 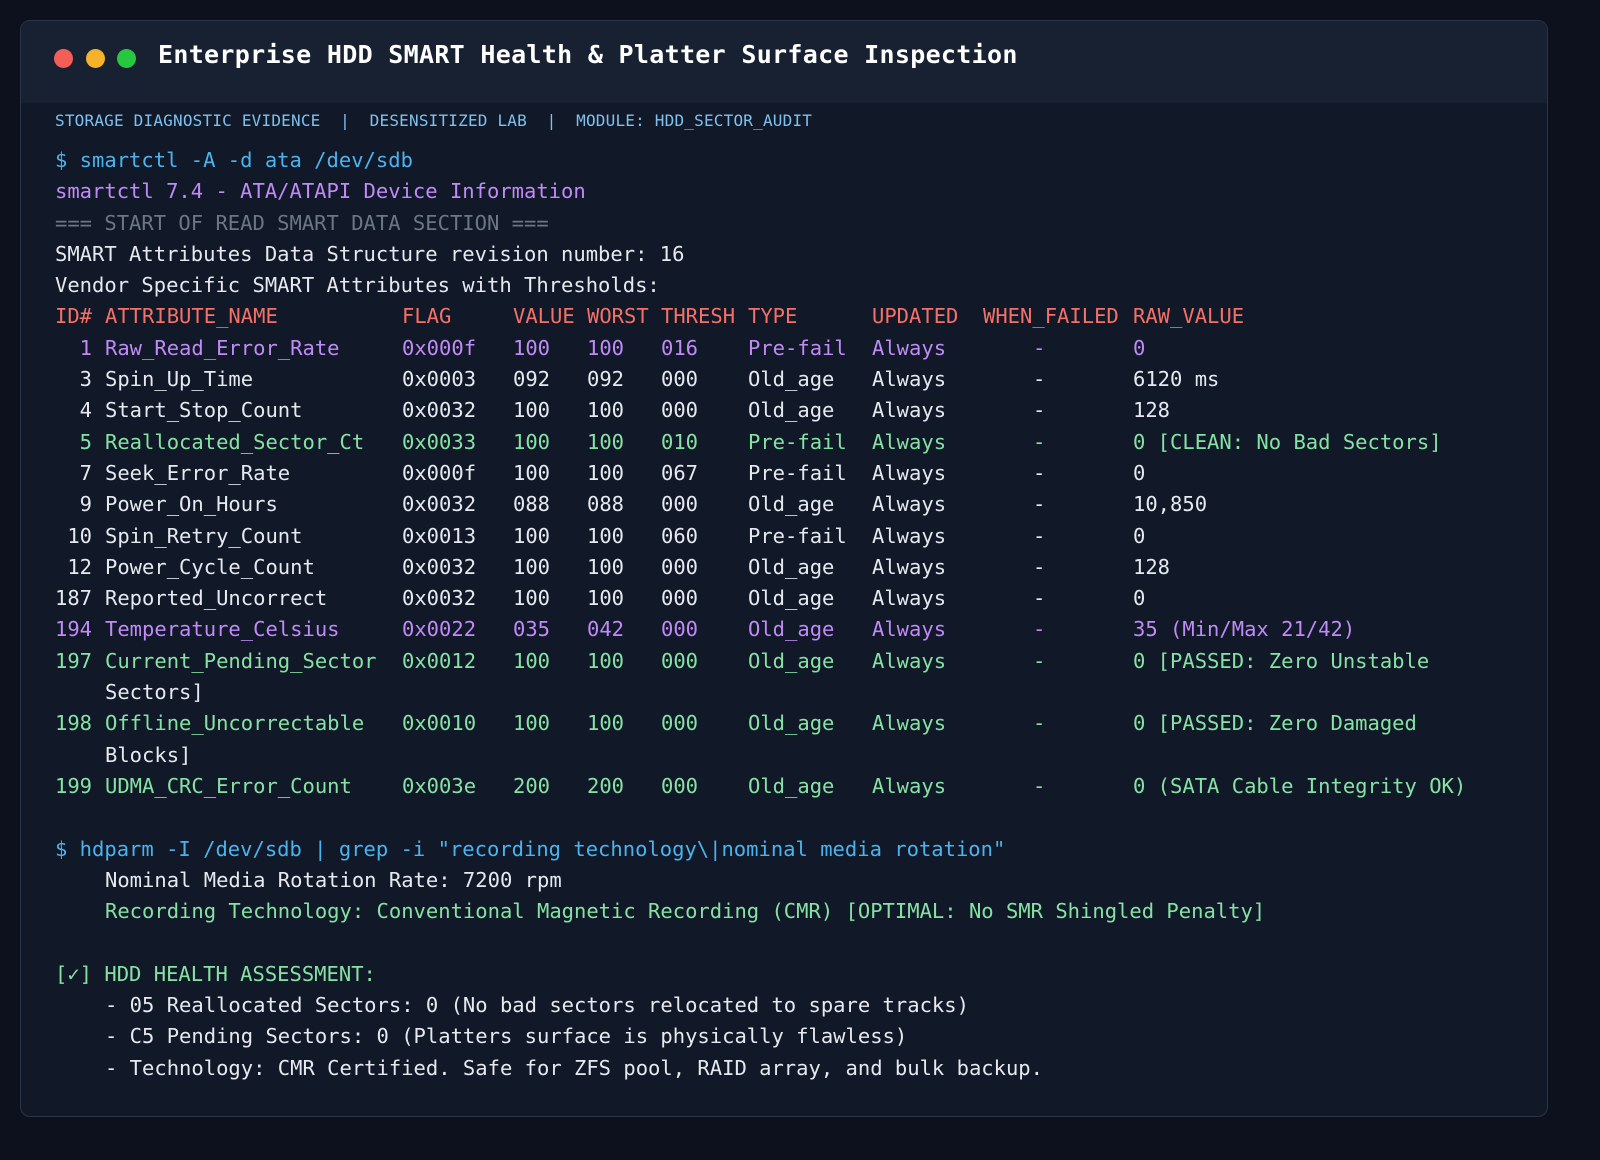 What do you see at coordinates (74, 723) in the screenshot?
I see `attr-id: 198` at bounding box center [74, 723].